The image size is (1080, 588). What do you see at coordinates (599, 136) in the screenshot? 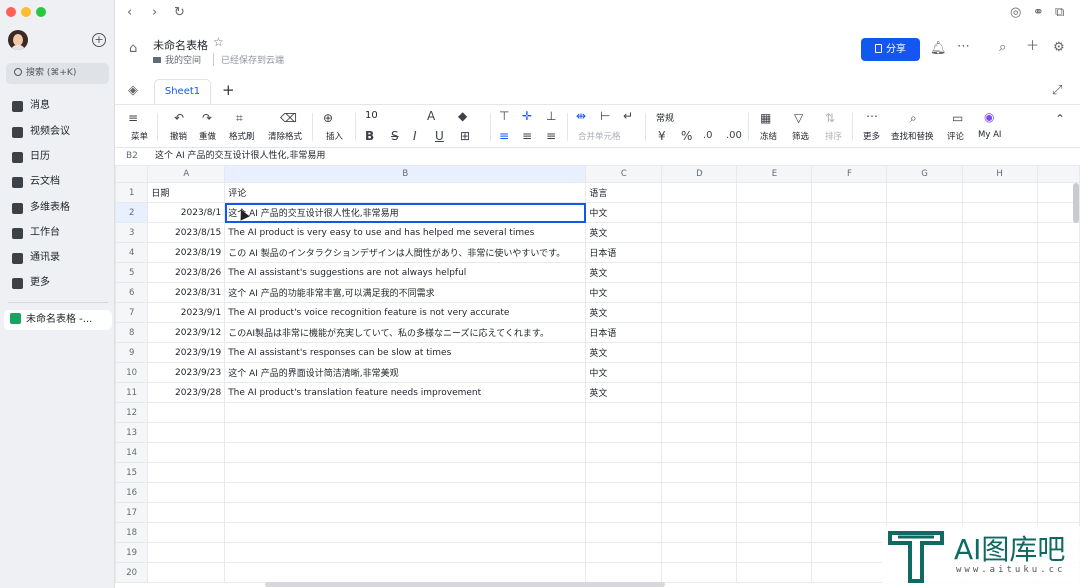
I see `merge-cells-button: 合并单元格` at bounding box center [599, 136].